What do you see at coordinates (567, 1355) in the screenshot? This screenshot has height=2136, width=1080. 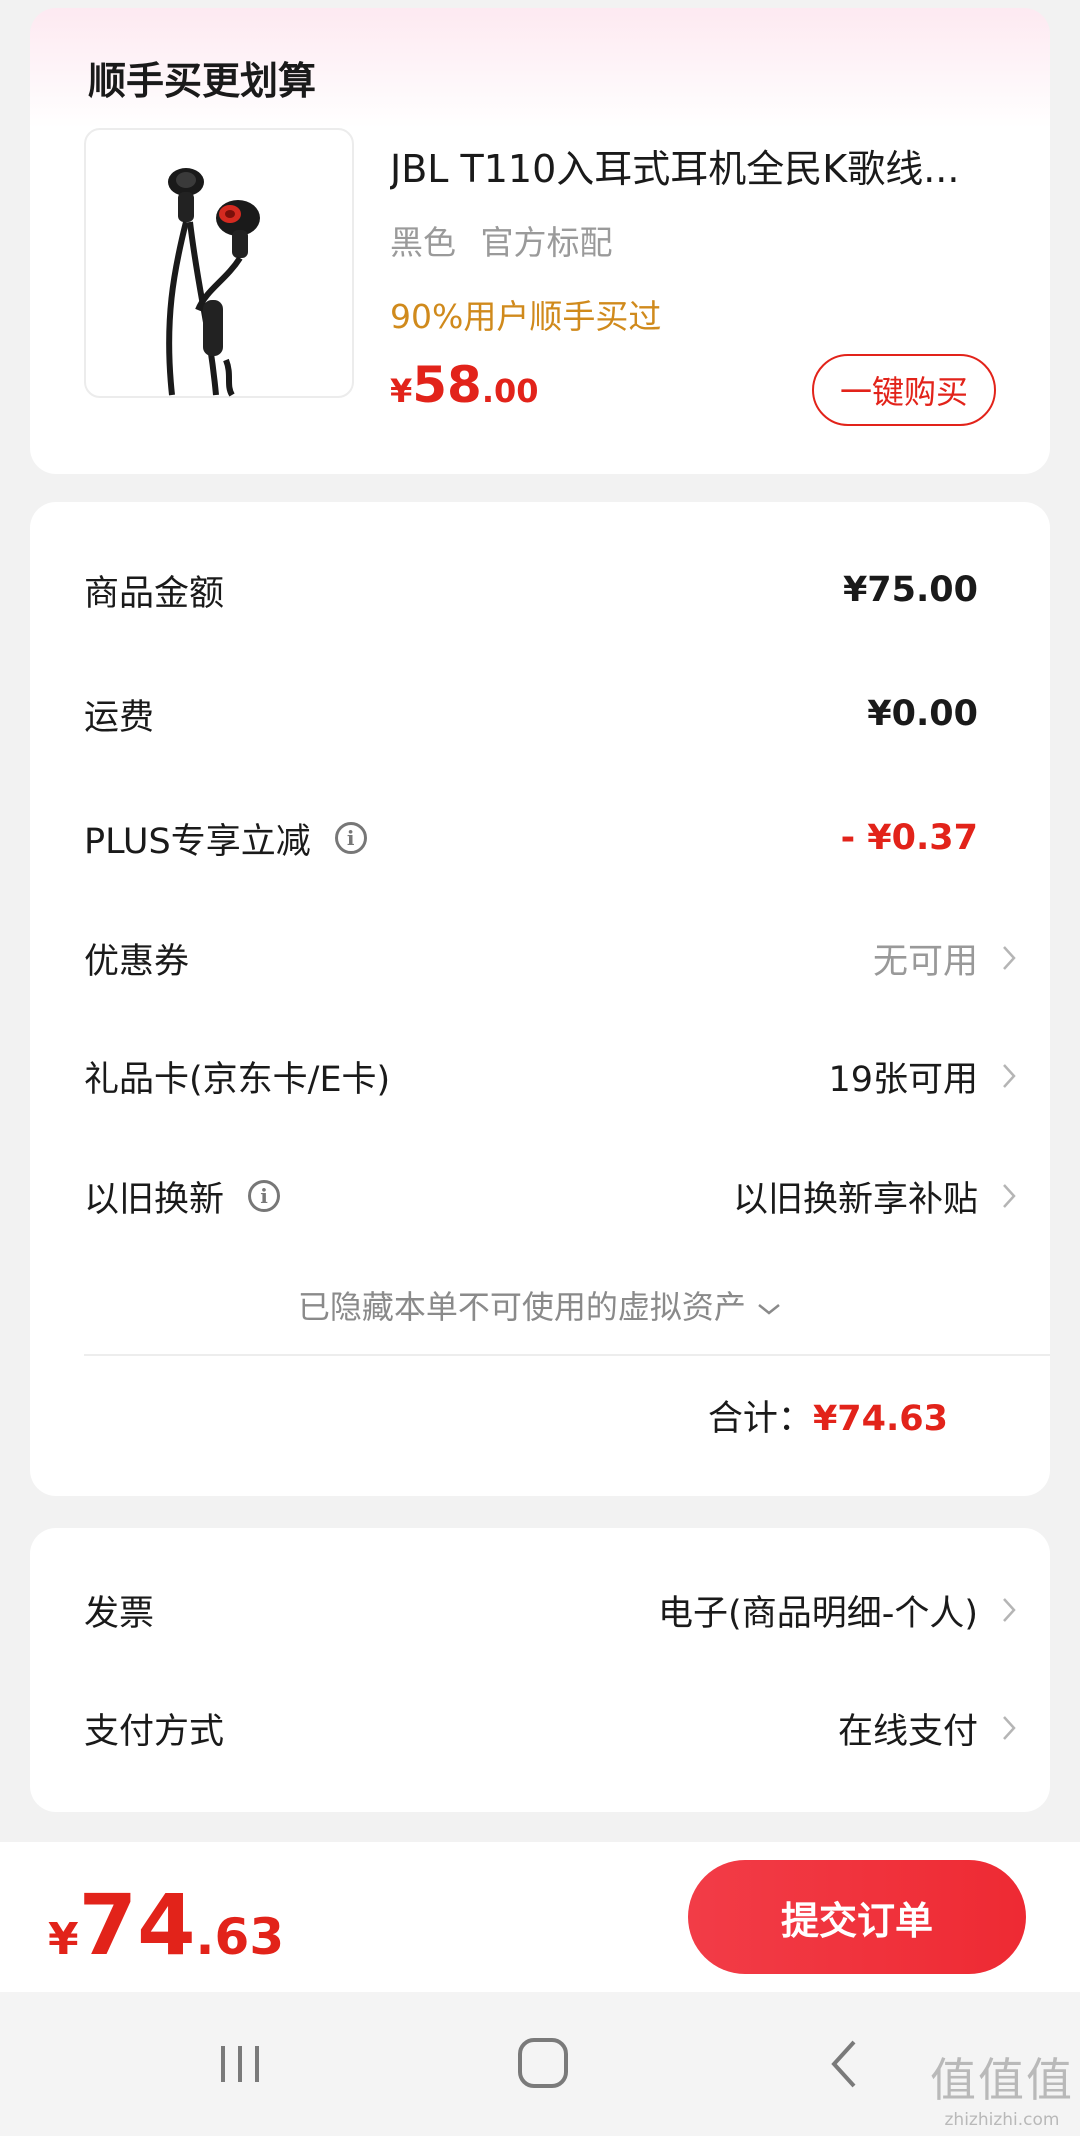 I see `divider` at bounding box center [567, 1355].